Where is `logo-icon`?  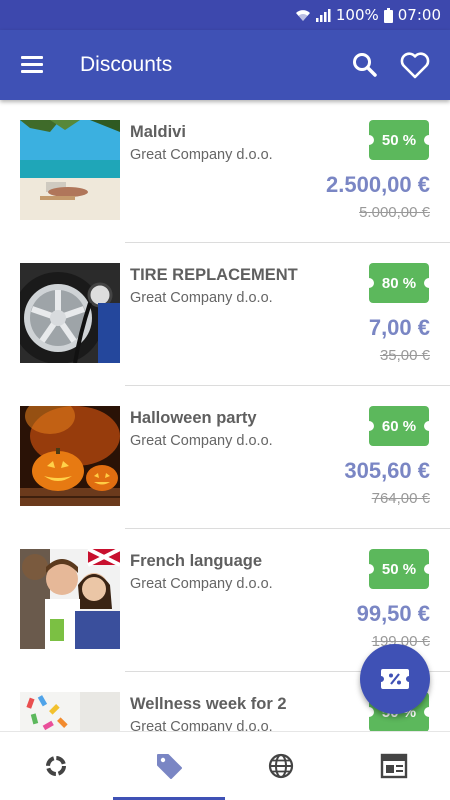 logo-icon is located at coordinates (56, 766).